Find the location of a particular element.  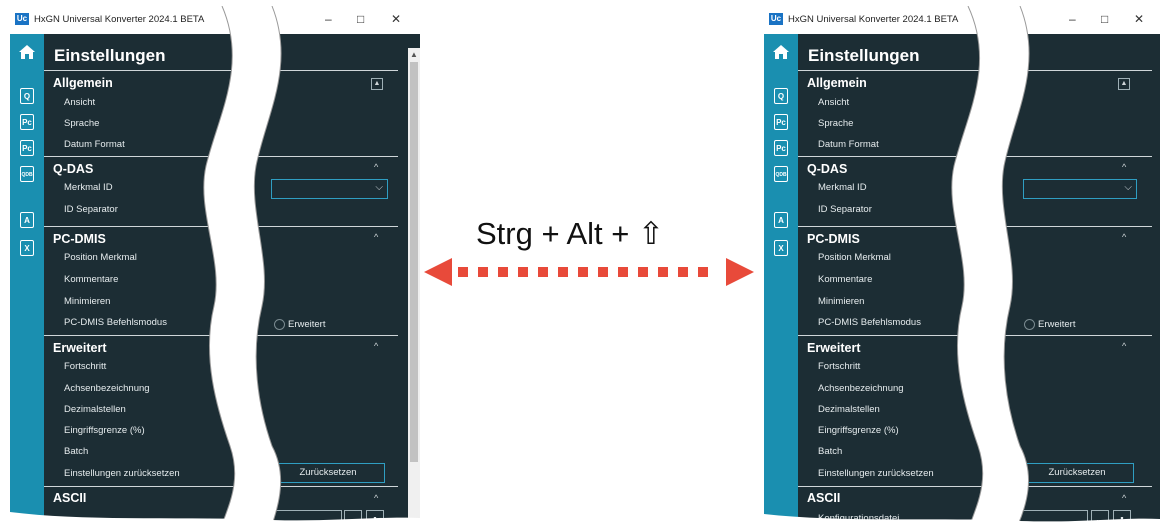

keyboard-shortcut: Strg + Alt + ⇧ is located at coordinates (570, 234).